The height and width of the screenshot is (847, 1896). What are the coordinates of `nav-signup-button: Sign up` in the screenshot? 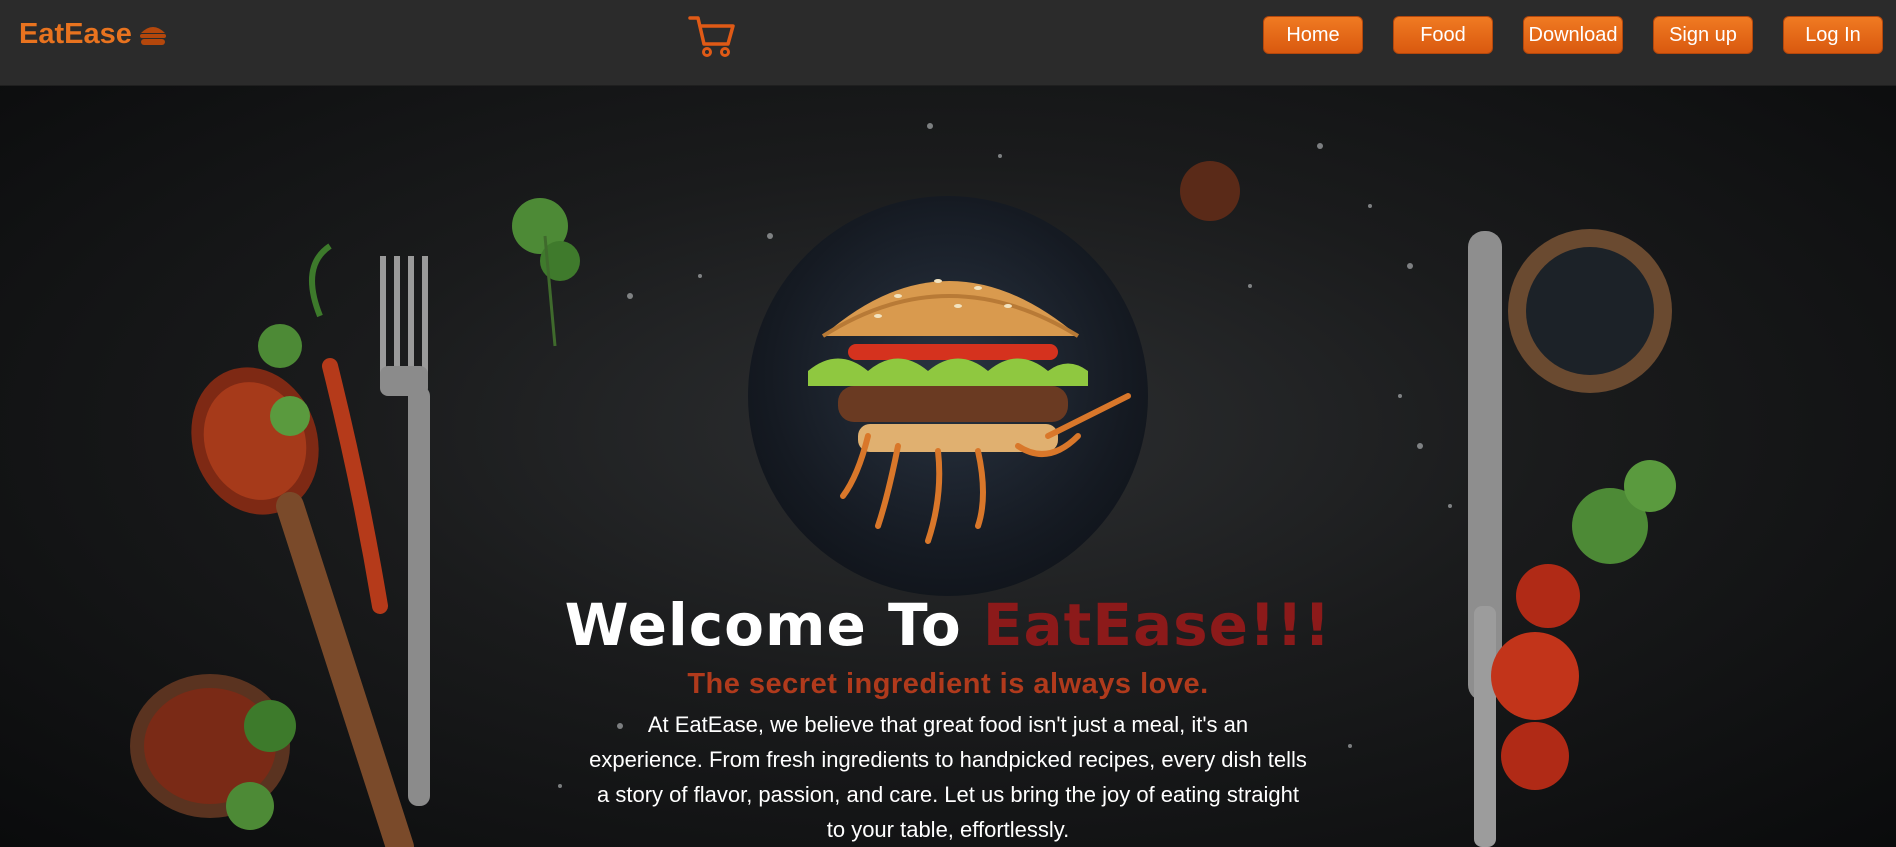 It's located at (1703, 35).